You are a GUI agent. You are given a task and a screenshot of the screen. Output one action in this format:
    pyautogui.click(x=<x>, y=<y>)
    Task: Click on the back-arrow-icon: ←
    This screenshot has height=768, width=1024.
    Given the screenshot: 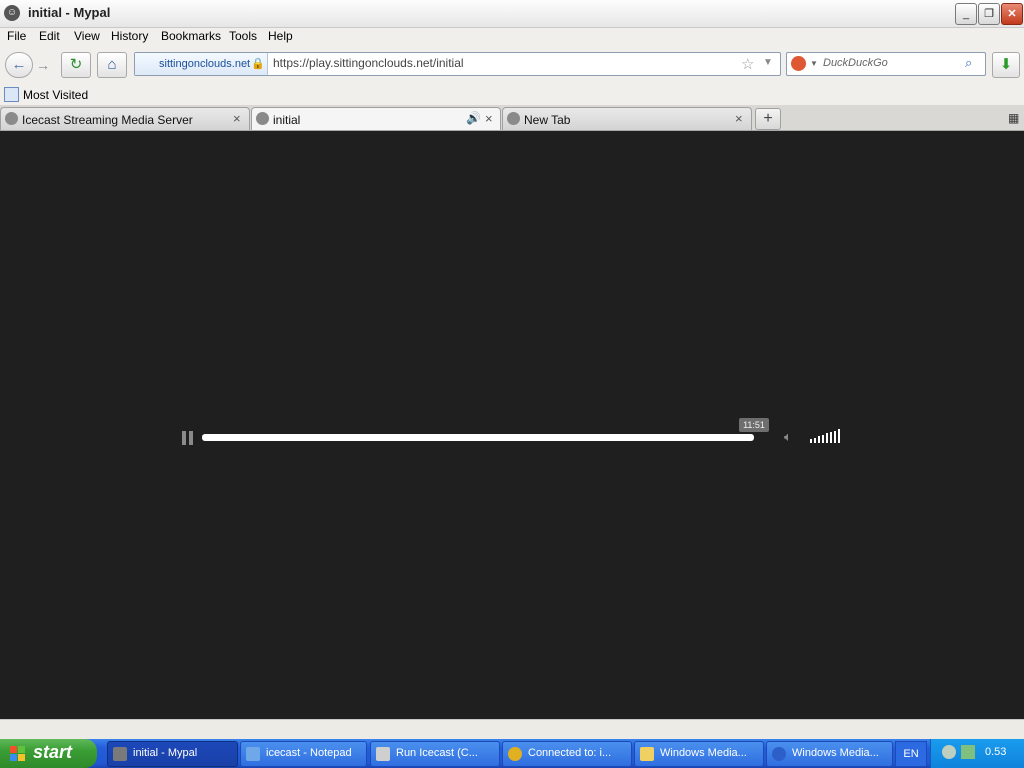 What is the action you would take?
    pyautogui.click(x=19, y=64)
    